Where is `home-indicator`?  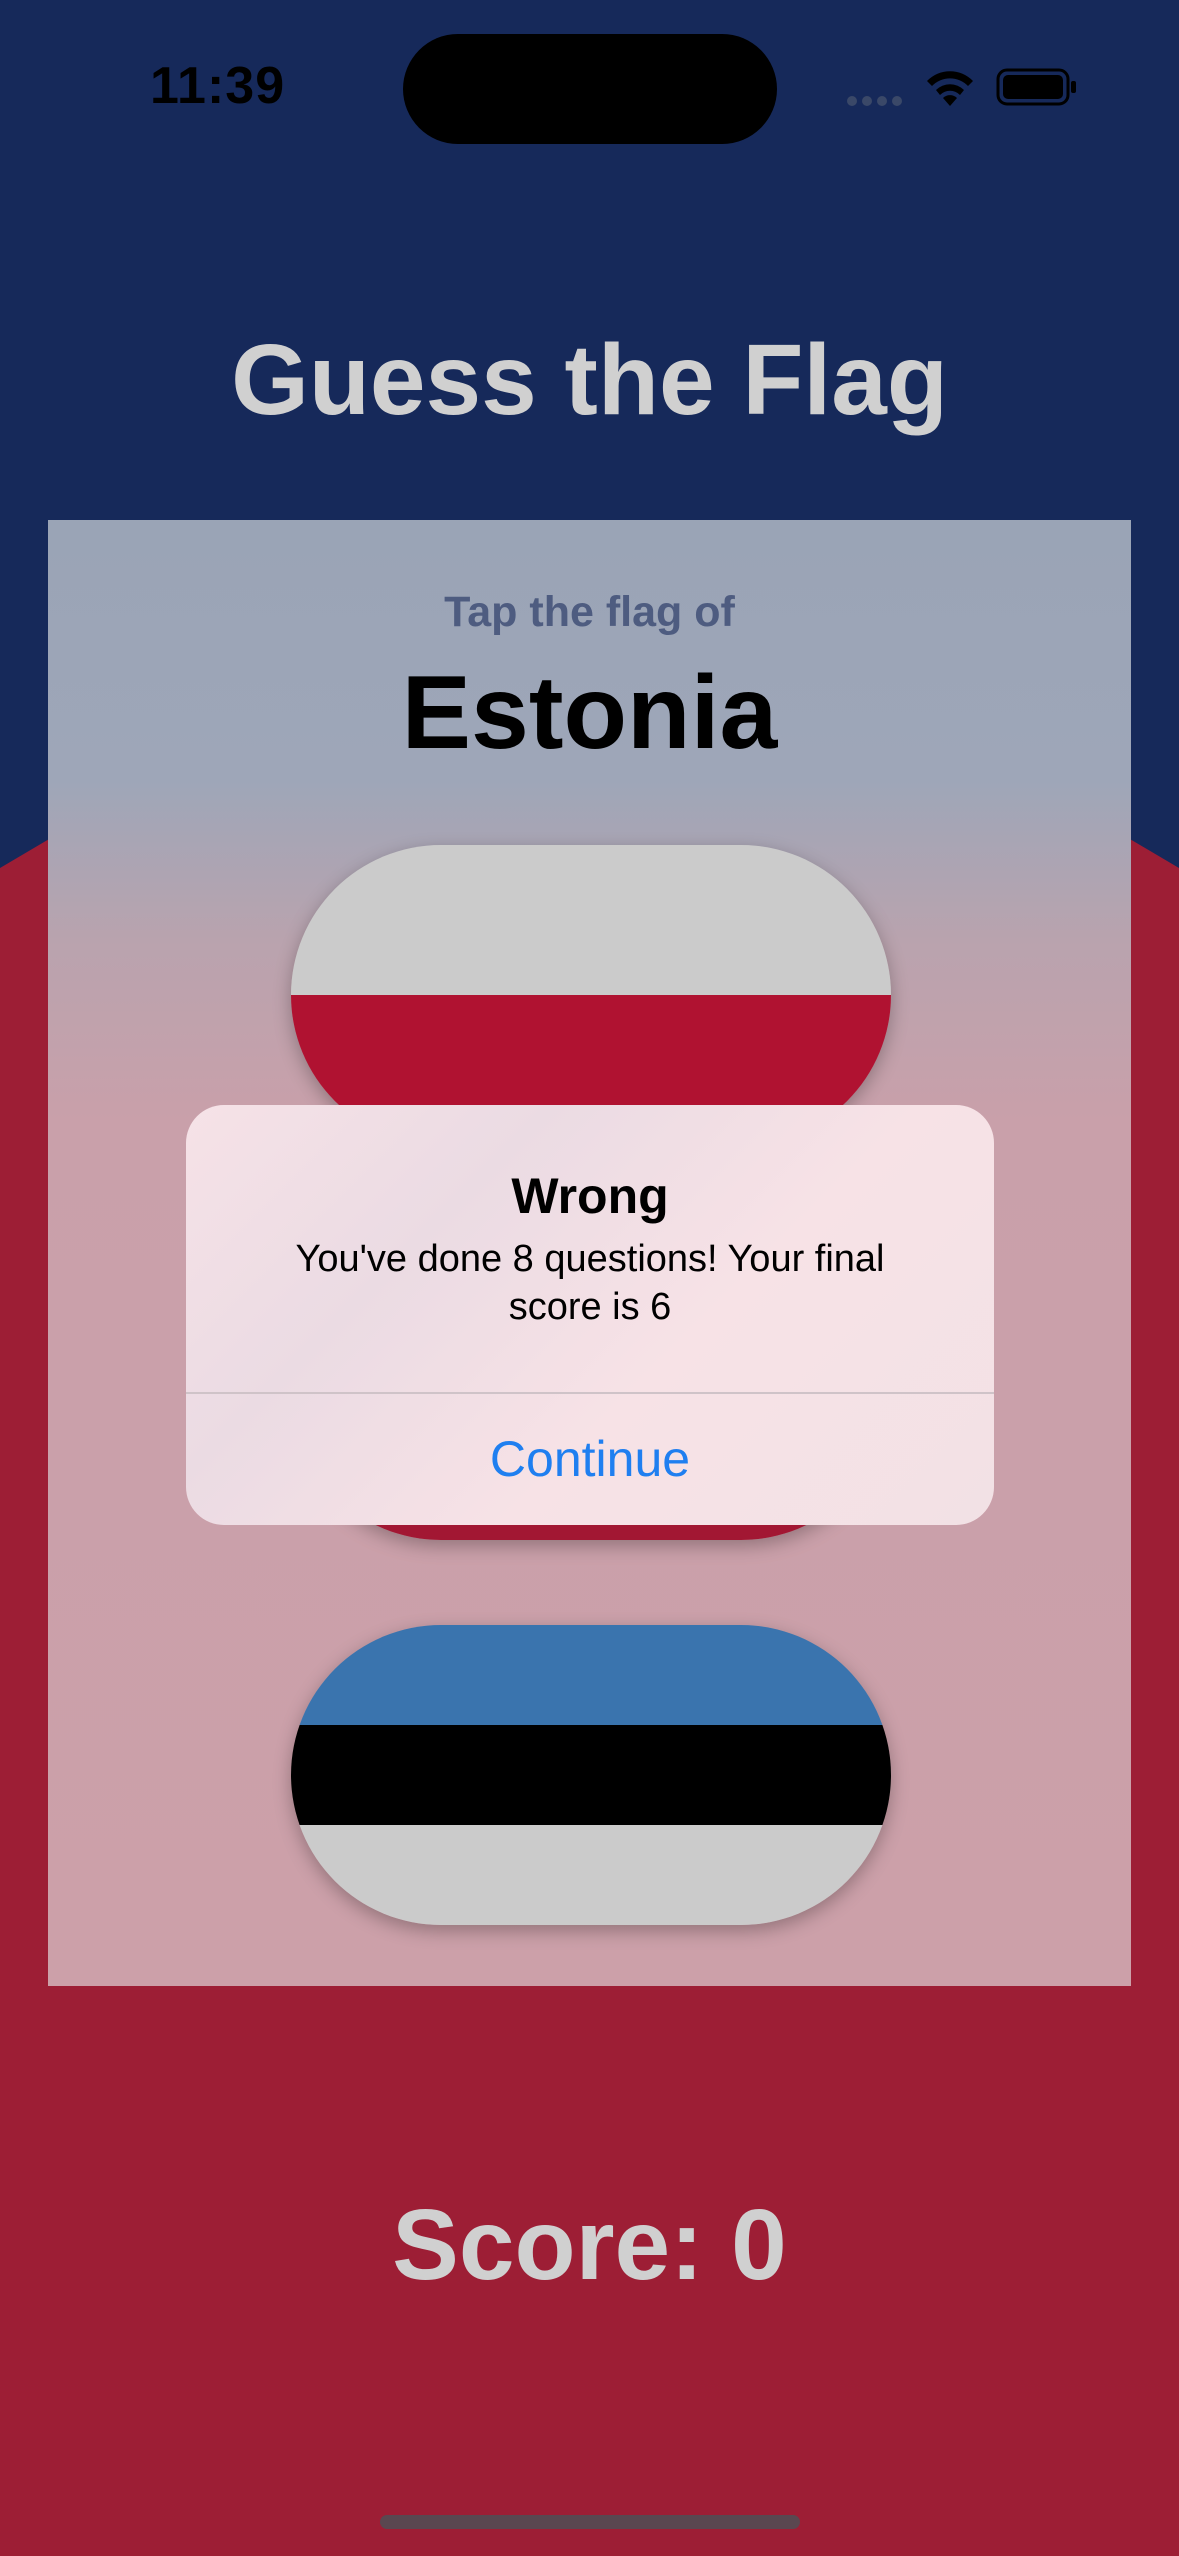 home-indicator is located at coordinates (590, 2522).